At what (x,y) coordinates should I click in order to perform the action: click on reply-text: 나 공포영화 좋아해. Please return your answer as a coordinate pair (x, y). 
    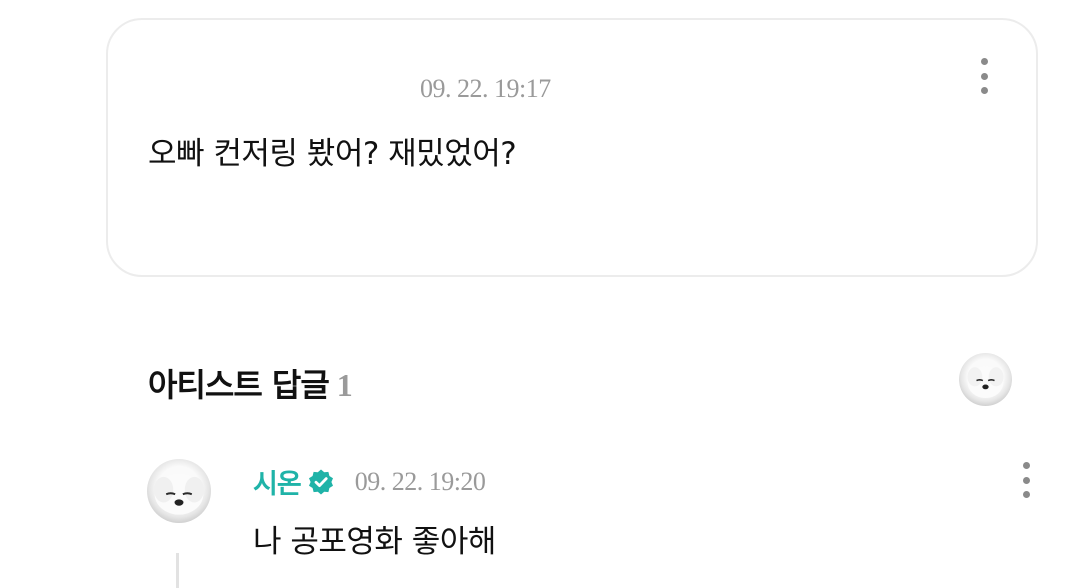
    Looking at the image, I should click on (374, 542).